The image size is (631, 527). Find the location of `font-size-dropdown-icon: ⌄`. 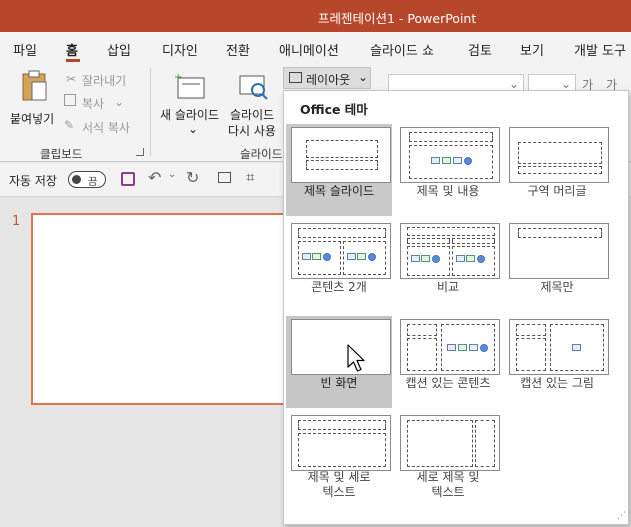

font-size-dropdown-icon: ⌄ is located at coordinates (566, 84).